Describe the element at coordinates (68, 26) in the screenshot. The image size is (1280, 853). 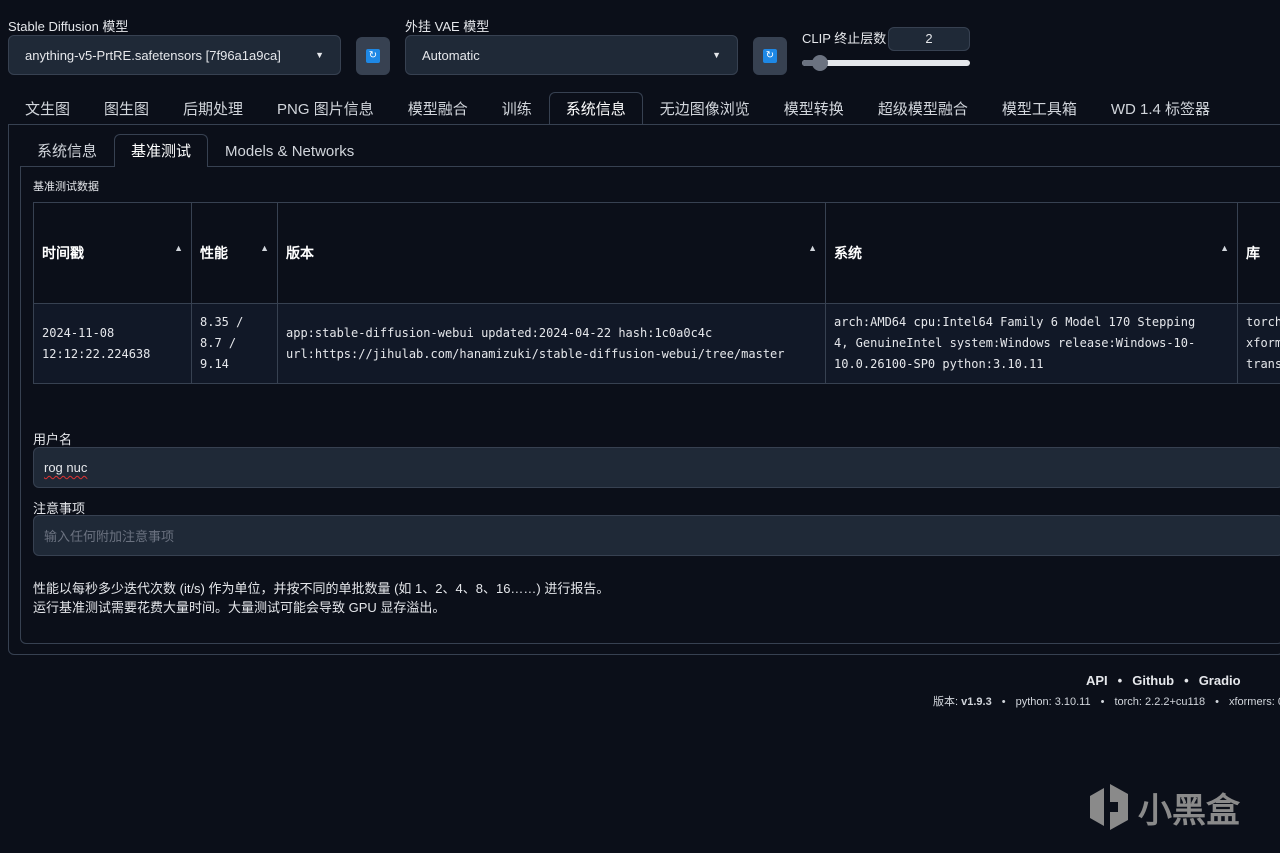
I see `model-label: Stable Diffusion 模型` at that location.